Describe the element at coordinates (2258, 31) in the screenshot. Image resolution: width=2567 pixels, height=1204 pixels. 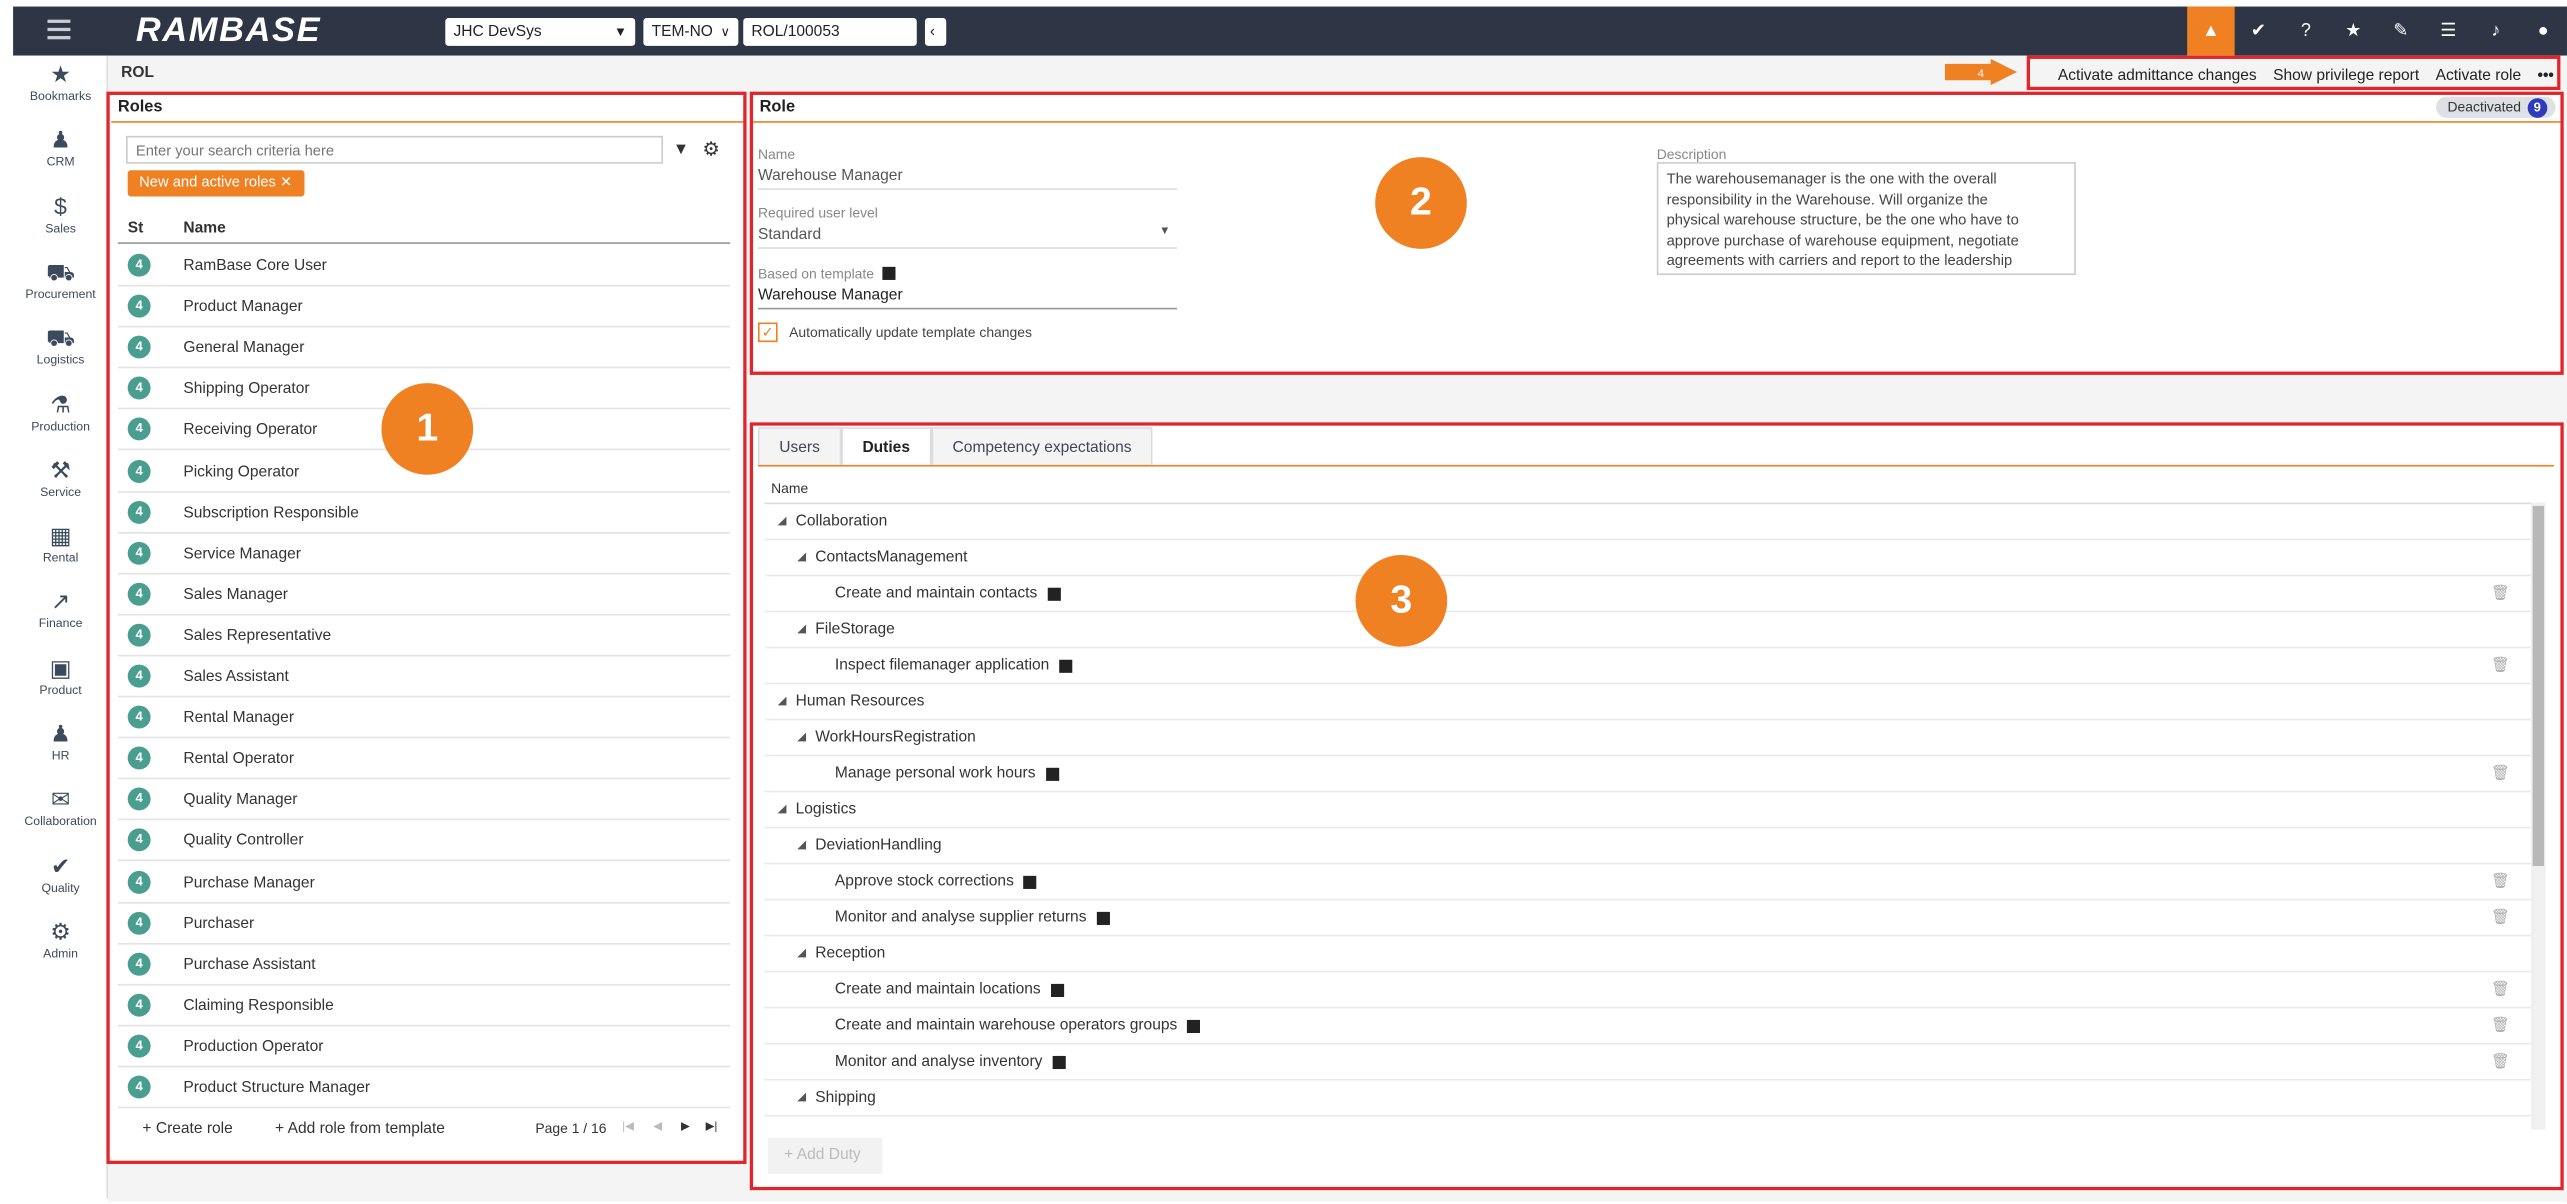
I see `check-icon: ✔` at that location.